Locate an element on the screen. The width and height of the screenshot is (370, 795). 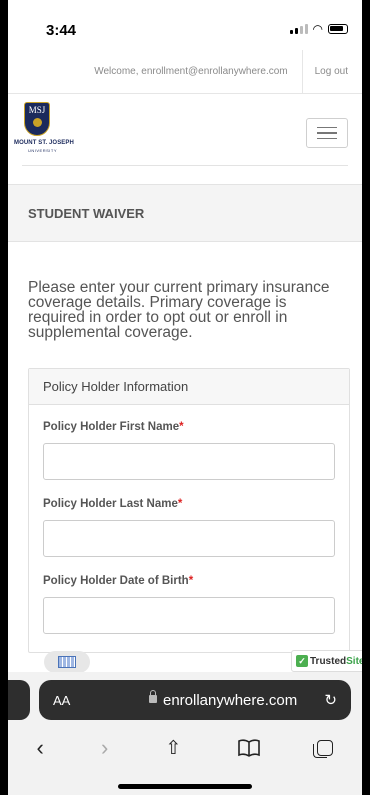
last-name-input is located at coordinates (189, 538).